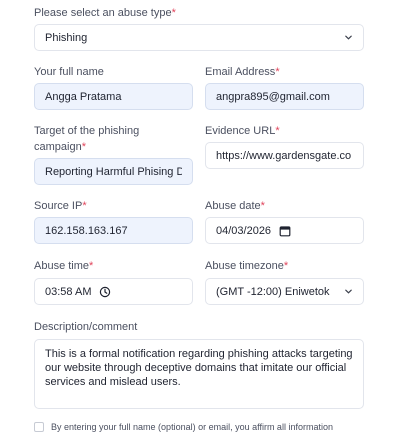 This screenshot has width=406, height=435. I want to click on abuse-date-value: 04/03/2026, so click(244, 230).